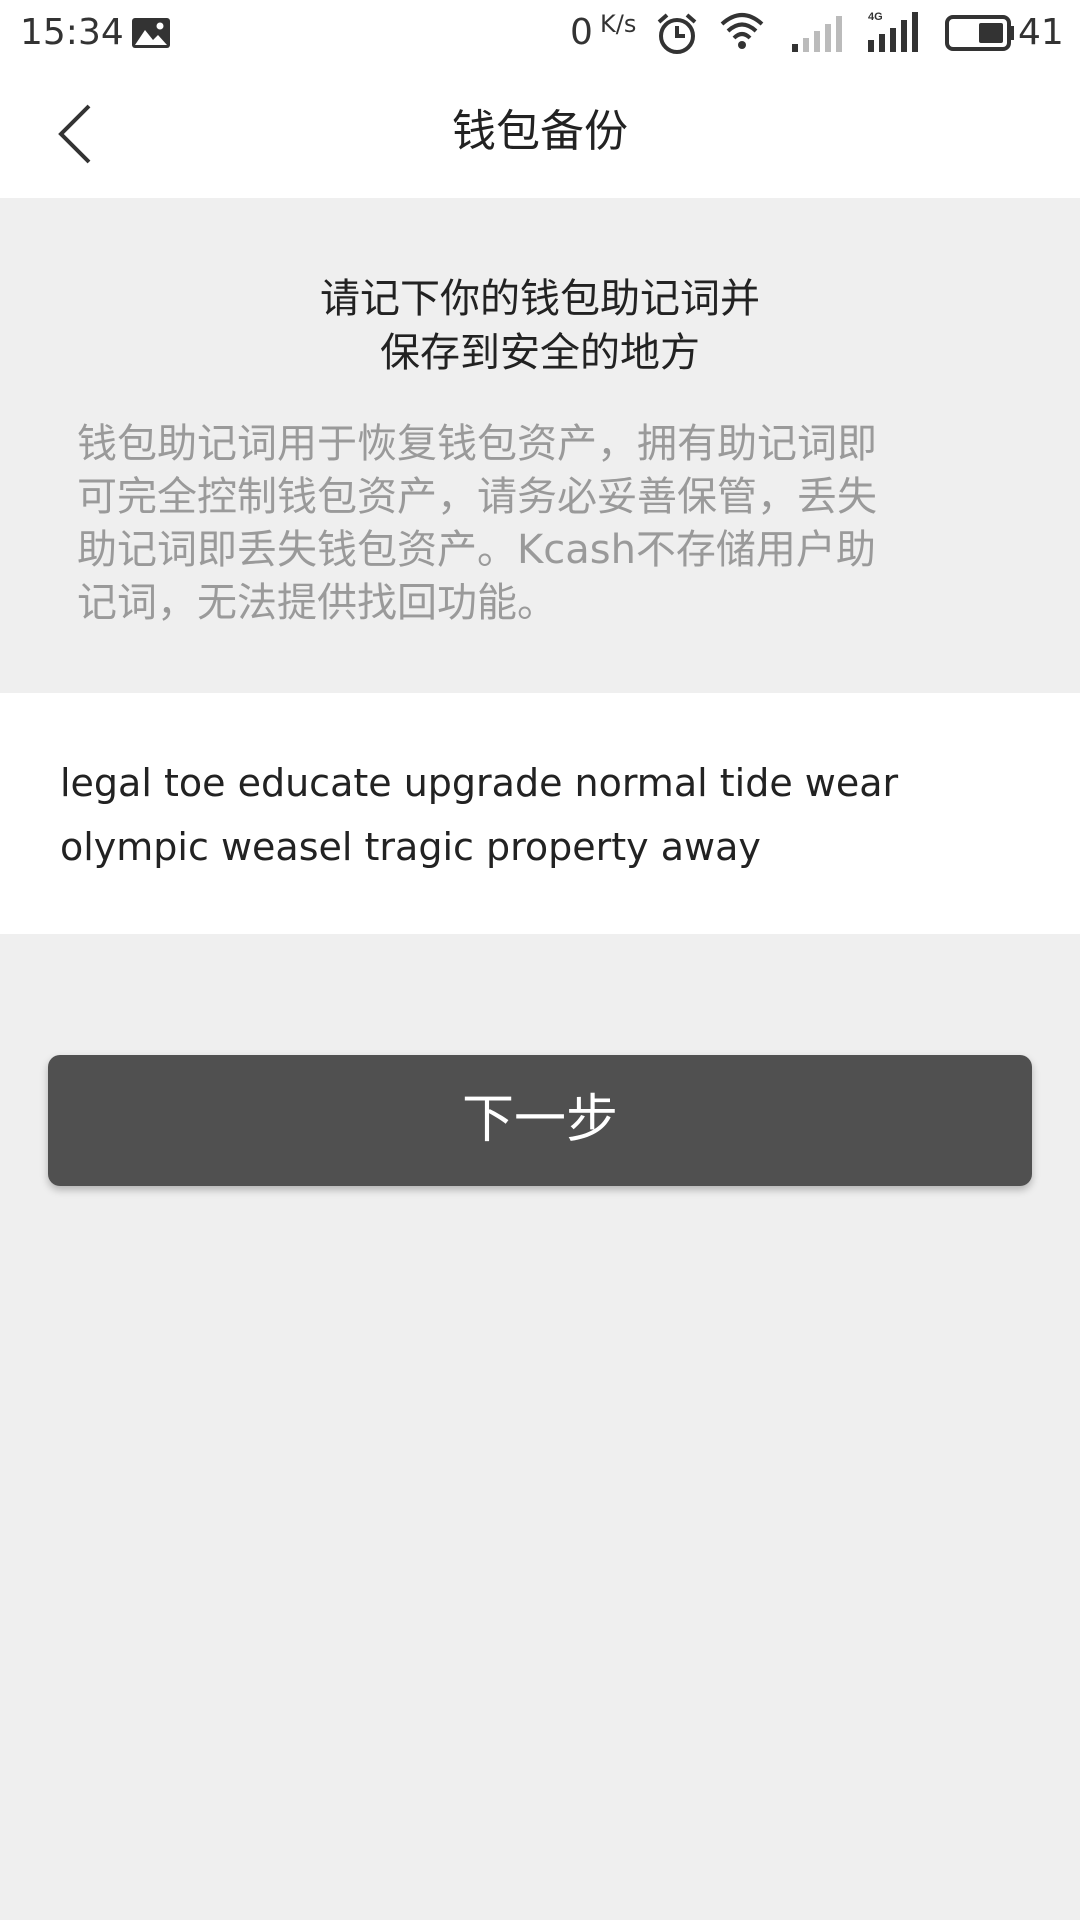  I want to click on alarm-icon, so click(677, 33).